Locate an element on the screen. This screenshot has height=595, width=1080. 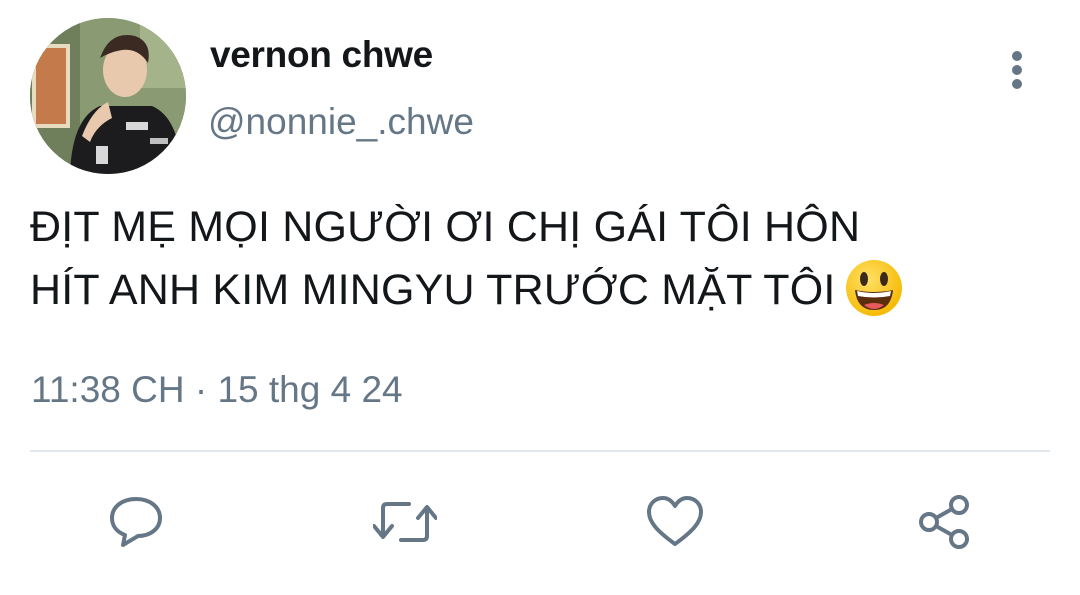
more-options-button is located at coordinates (1017, 70).